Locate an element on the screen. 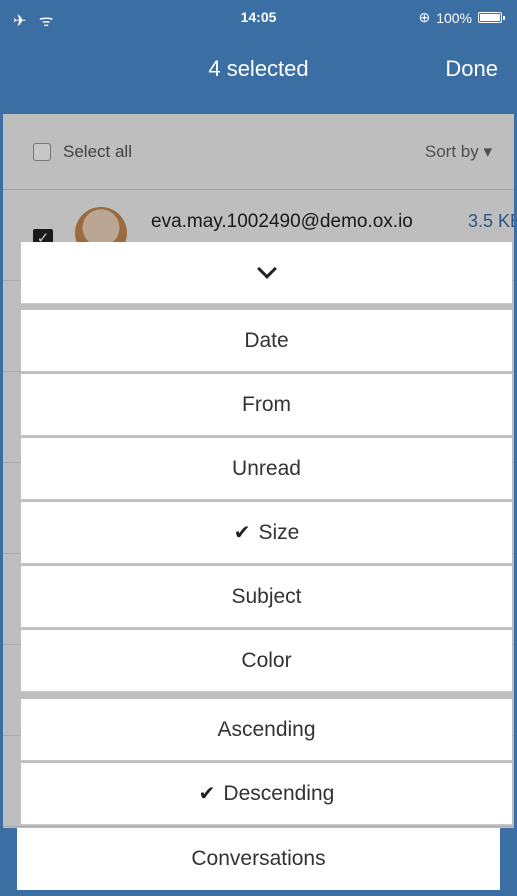  done-button: Done is located at coordinates (471, 69).